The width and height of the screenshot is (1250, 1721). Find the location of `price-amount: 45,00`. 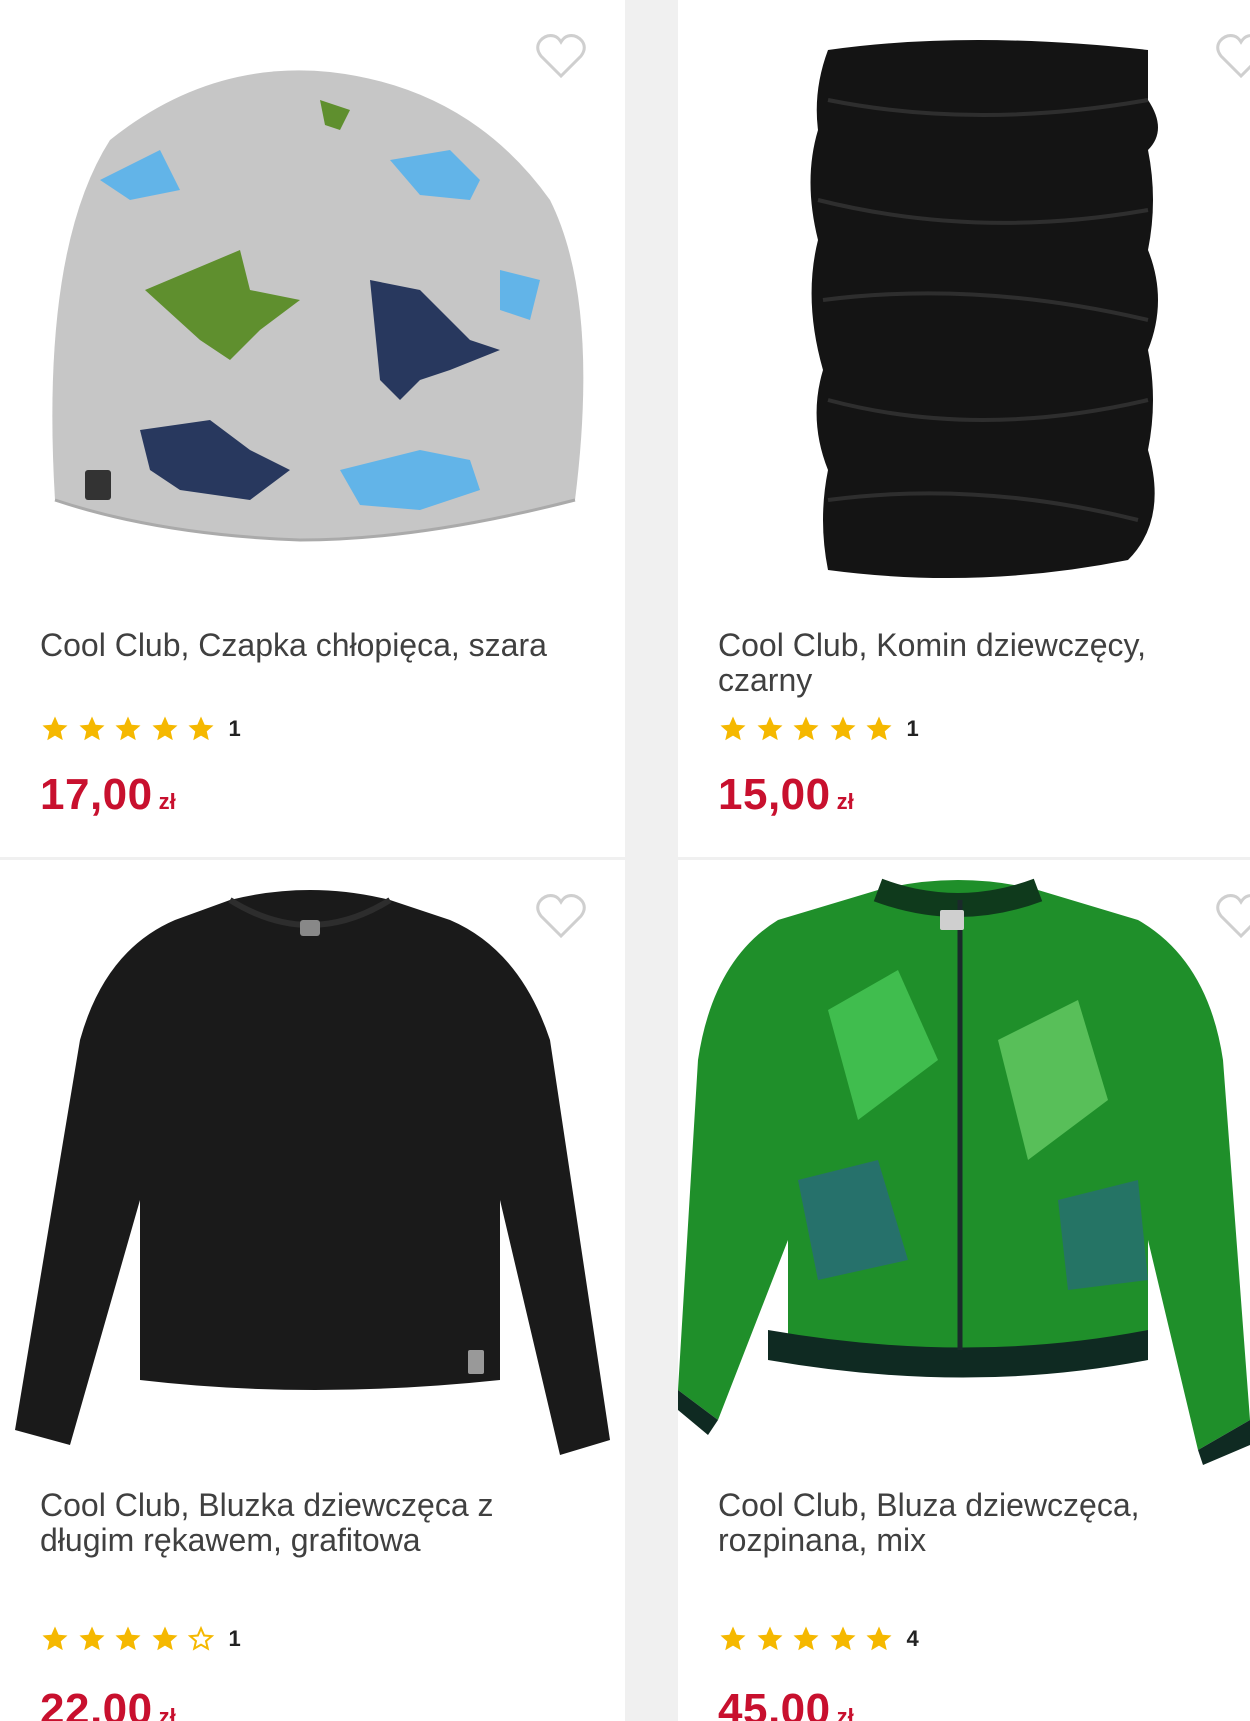

price-amount: 45,00 is located at coordinates (774, 1703).